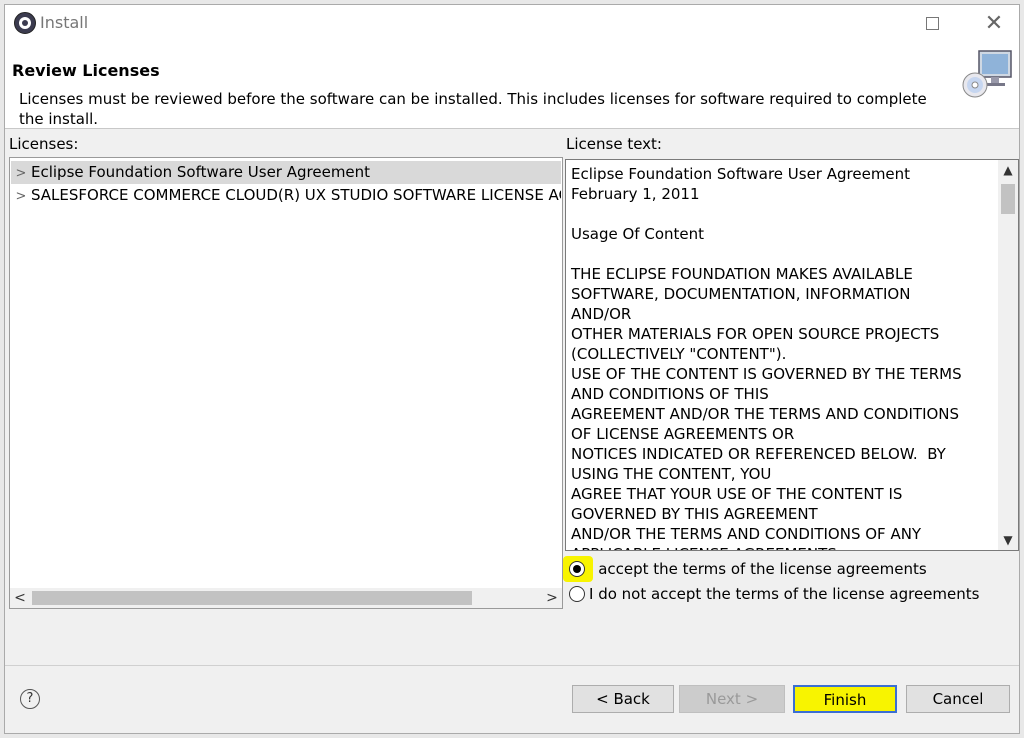 This screenshot has height=738, width=1024. I want to click on licenses-label: Licenses:, so click(44, 144).